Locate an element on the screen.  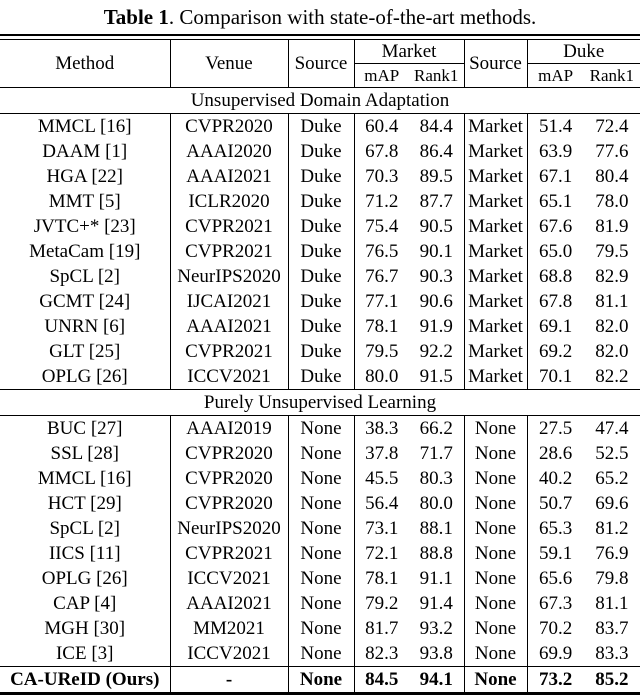
column-header-method: Method is located at coordinates (85, 63).